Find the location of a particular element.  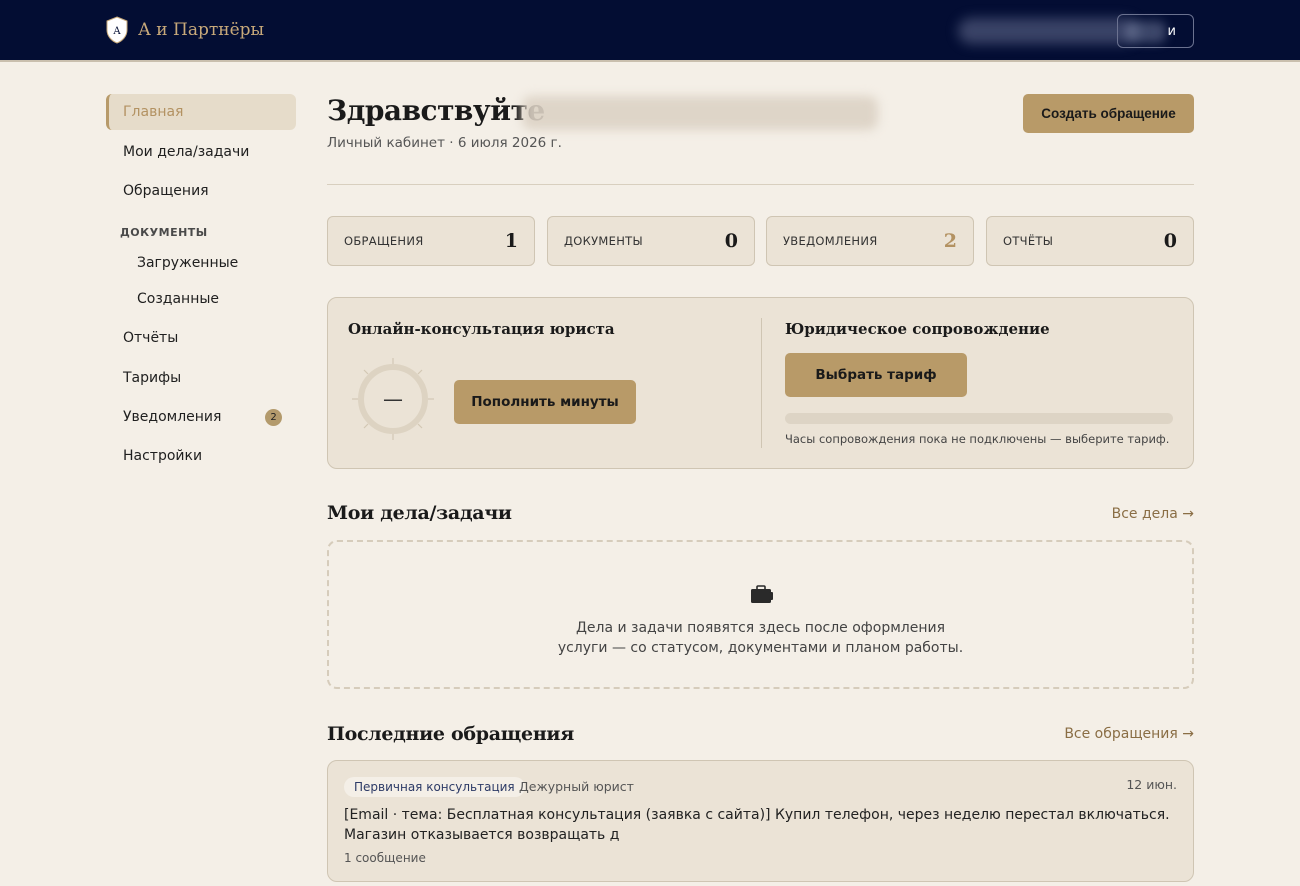

svg-text: A is located at coordinates (116, 31).